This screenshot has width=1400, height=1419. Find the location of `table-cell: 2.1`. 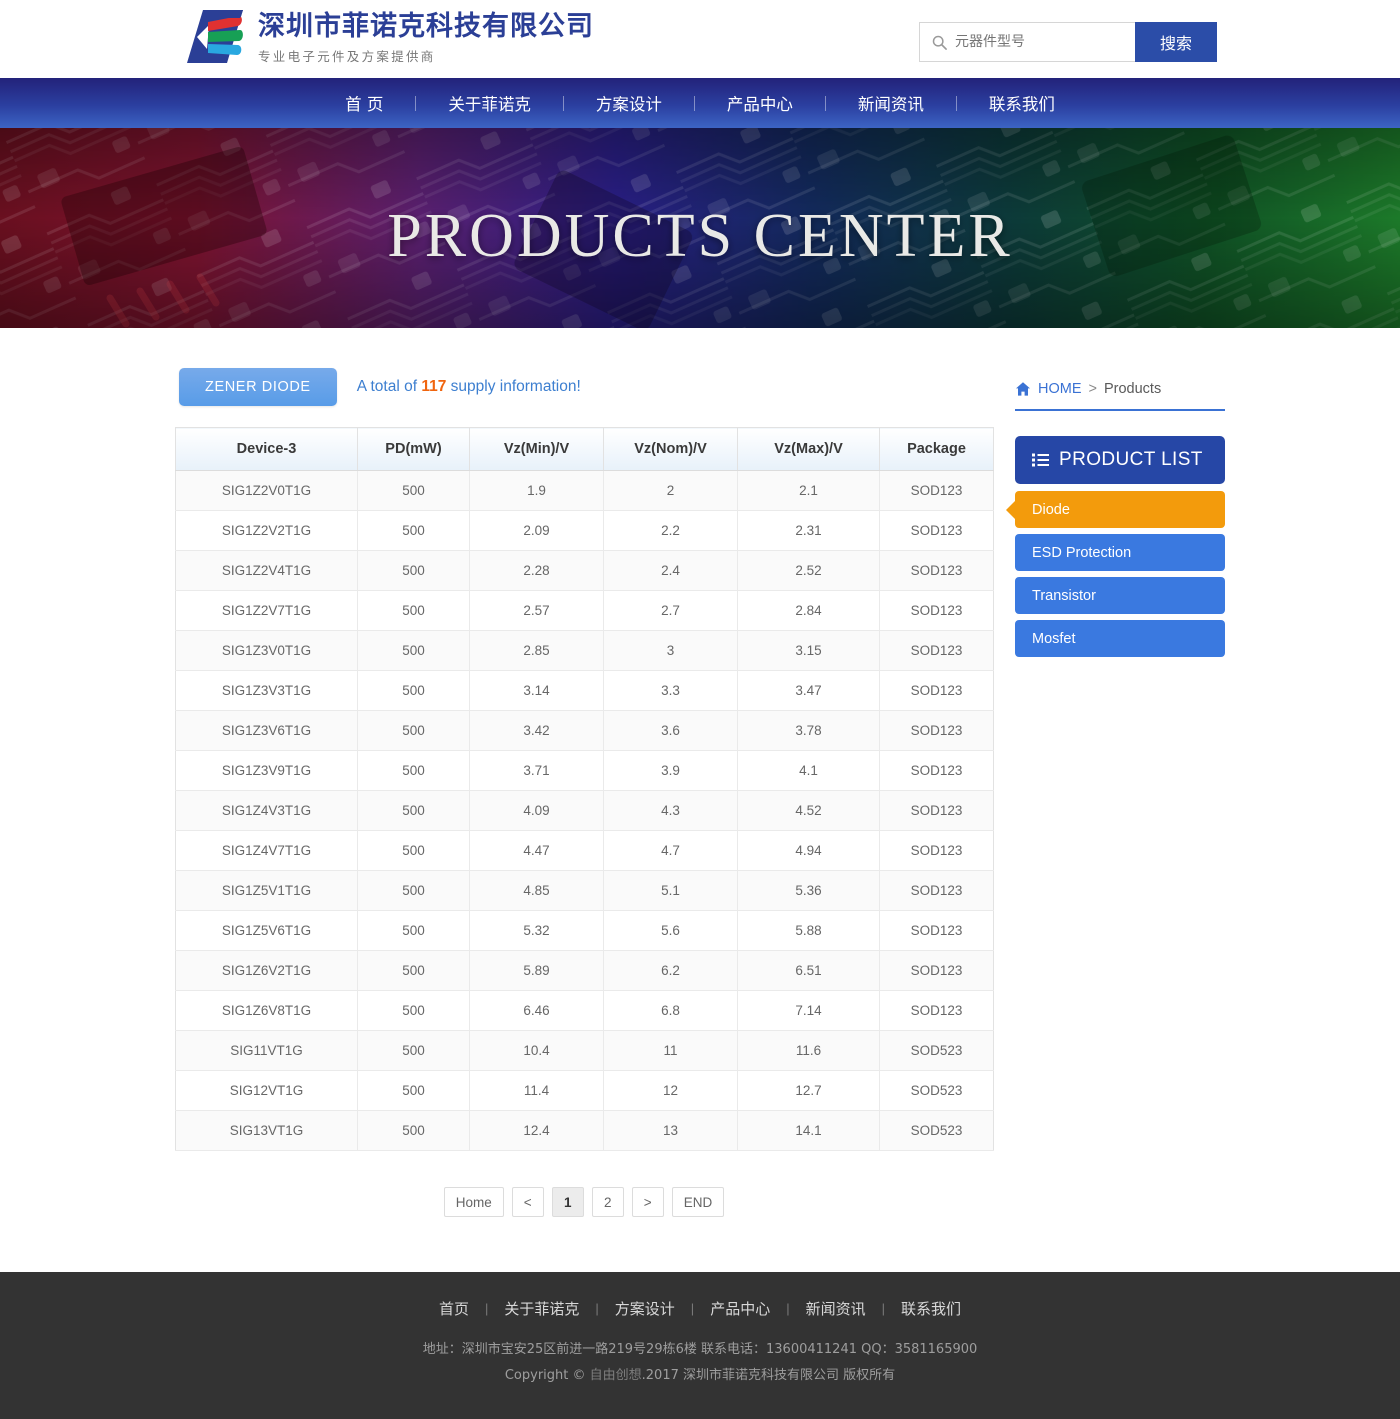

table-cell: 2.1 is located at coordinates (808, 490).